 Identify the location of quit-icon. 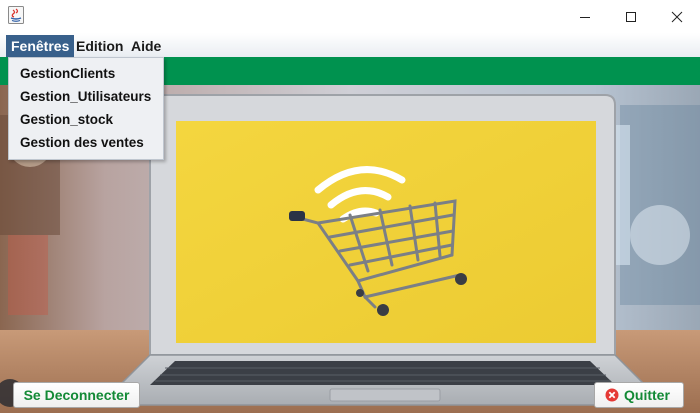
(612, 395).